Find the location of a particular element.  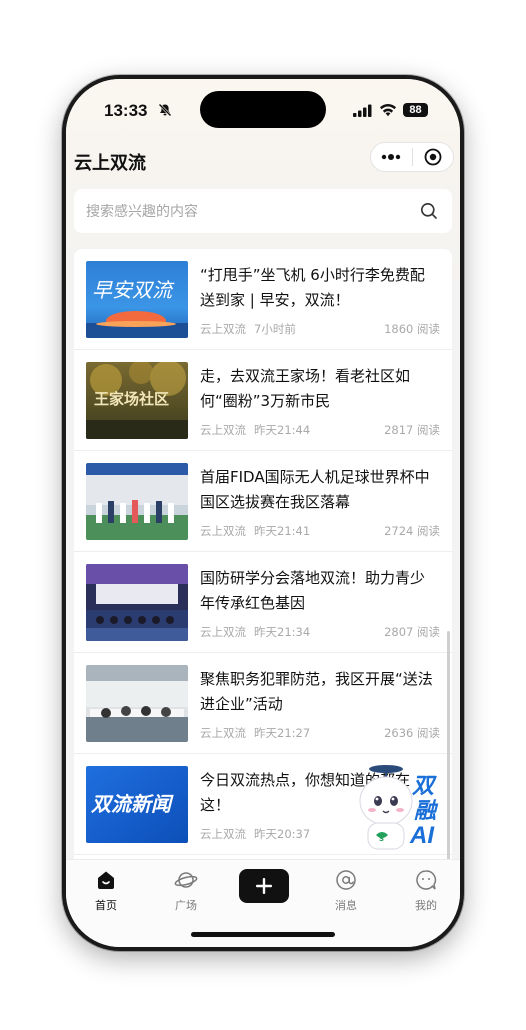

article-thumbnail: 双流新闻 is located at coordinates (137, 804).